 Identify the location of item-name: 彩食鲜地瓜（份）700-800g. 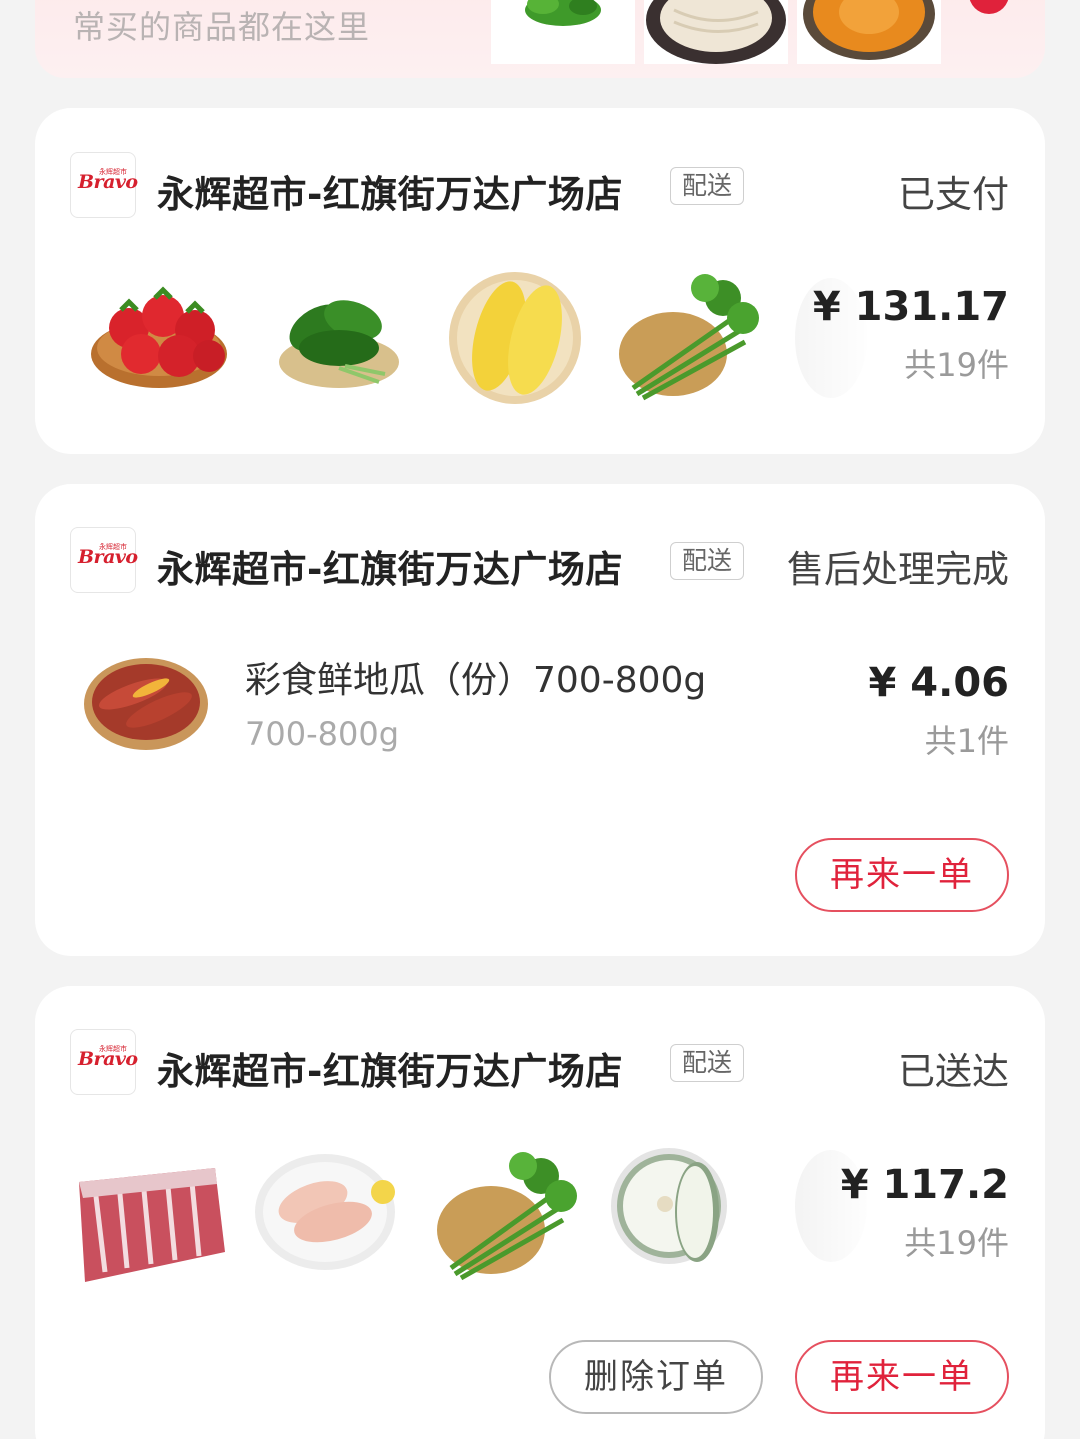
(475, 677).